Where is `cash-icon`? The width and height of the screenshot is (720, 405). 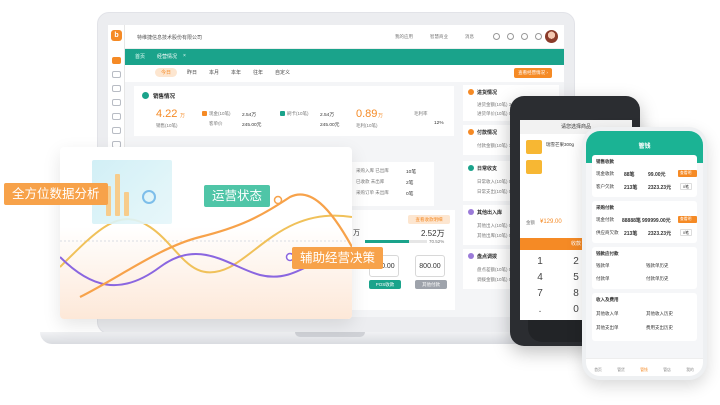 cash-icon is located at coordinates (204, 113).